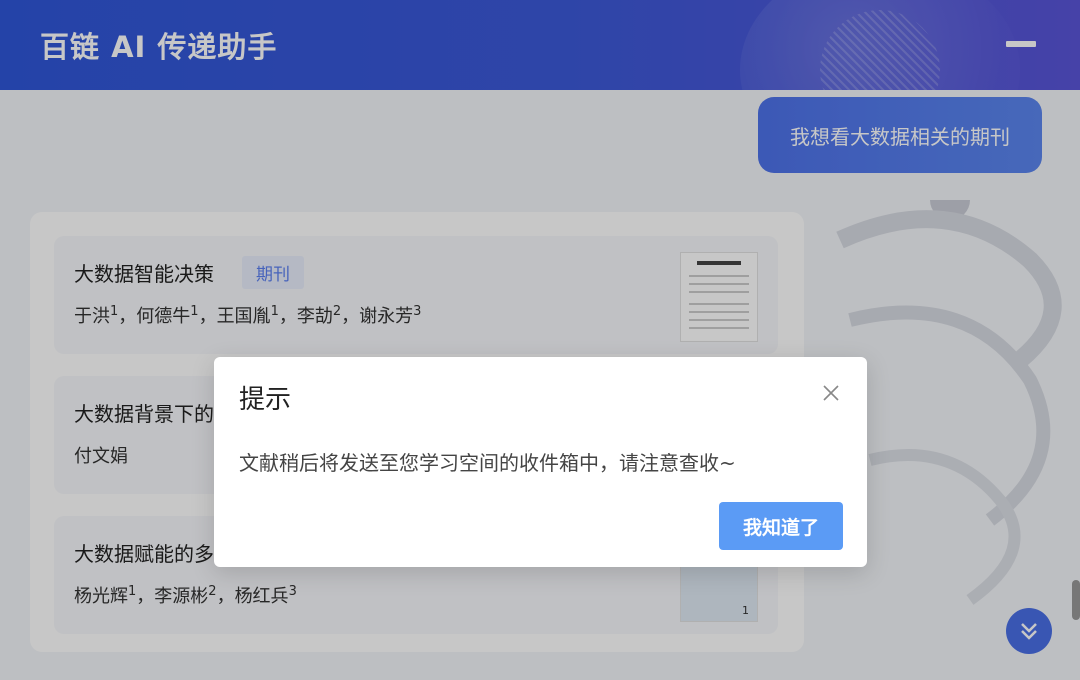 The width and height of the screenshot is (1080, 680). I want to click on ok-button: 我知道了, so click(781, 526).